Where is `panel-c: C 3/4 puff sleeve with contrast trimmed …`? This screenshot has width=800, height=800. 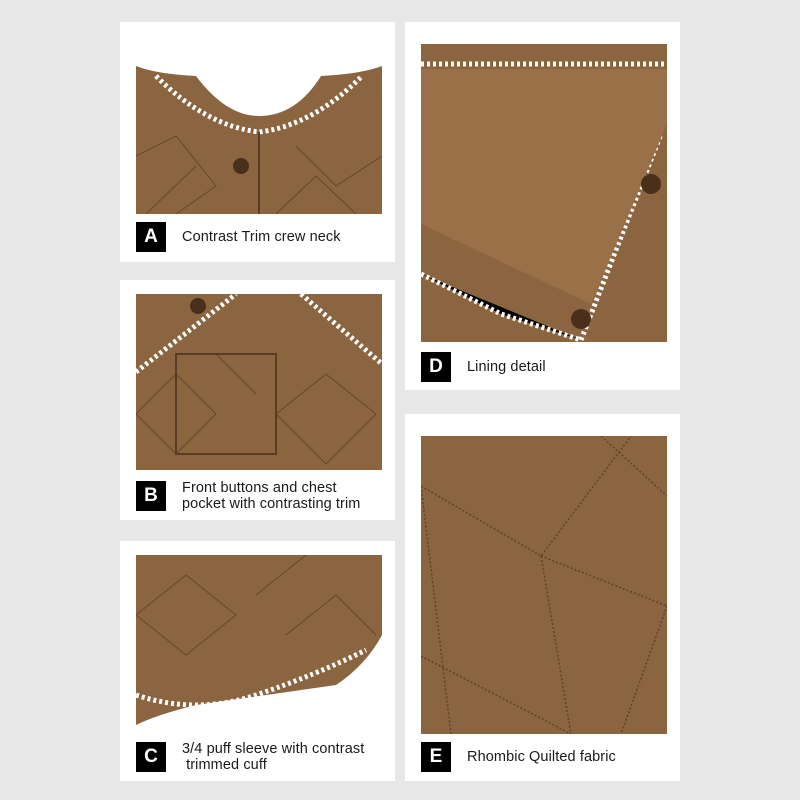 panel-c: C 3/4 puff sleeve with contrast trimmed … is located at coordinates (257, 661).